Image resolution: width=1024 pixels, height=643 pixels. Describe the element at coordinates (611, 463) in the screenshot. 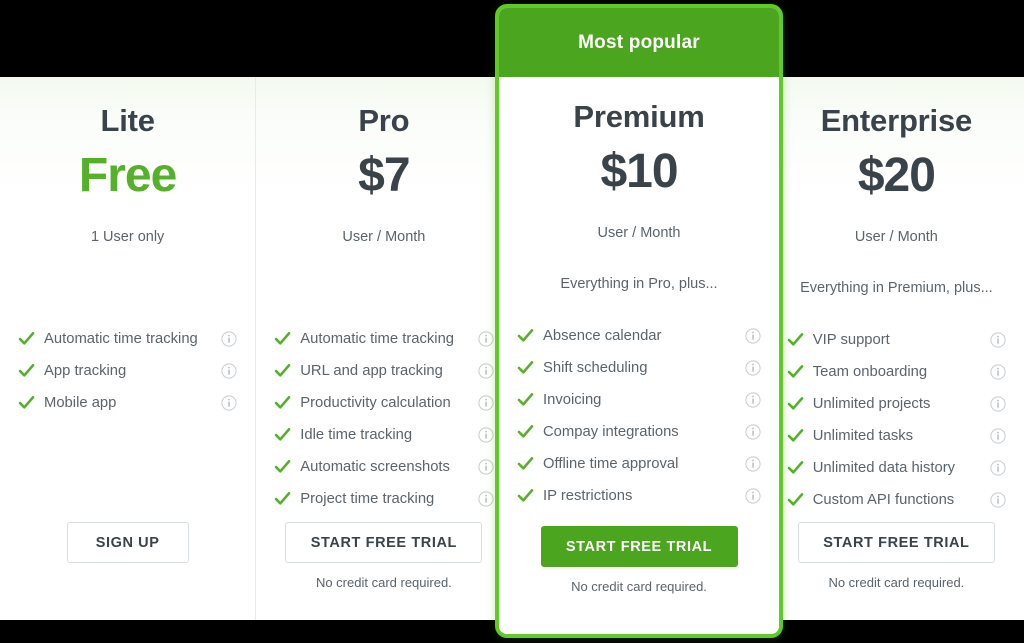

I see `feature-label: Offline time approval` at that location.